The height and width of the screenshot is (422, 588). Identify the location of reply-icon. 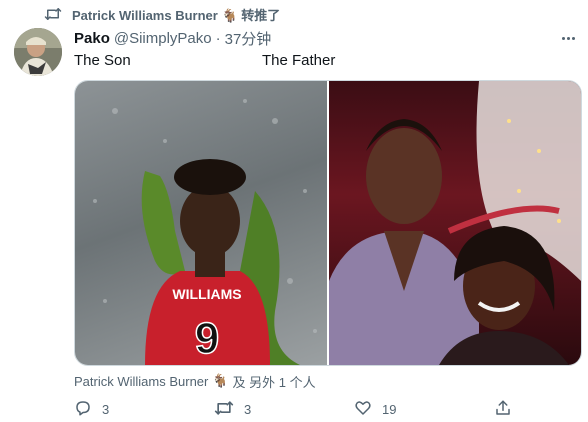
(83, 409).